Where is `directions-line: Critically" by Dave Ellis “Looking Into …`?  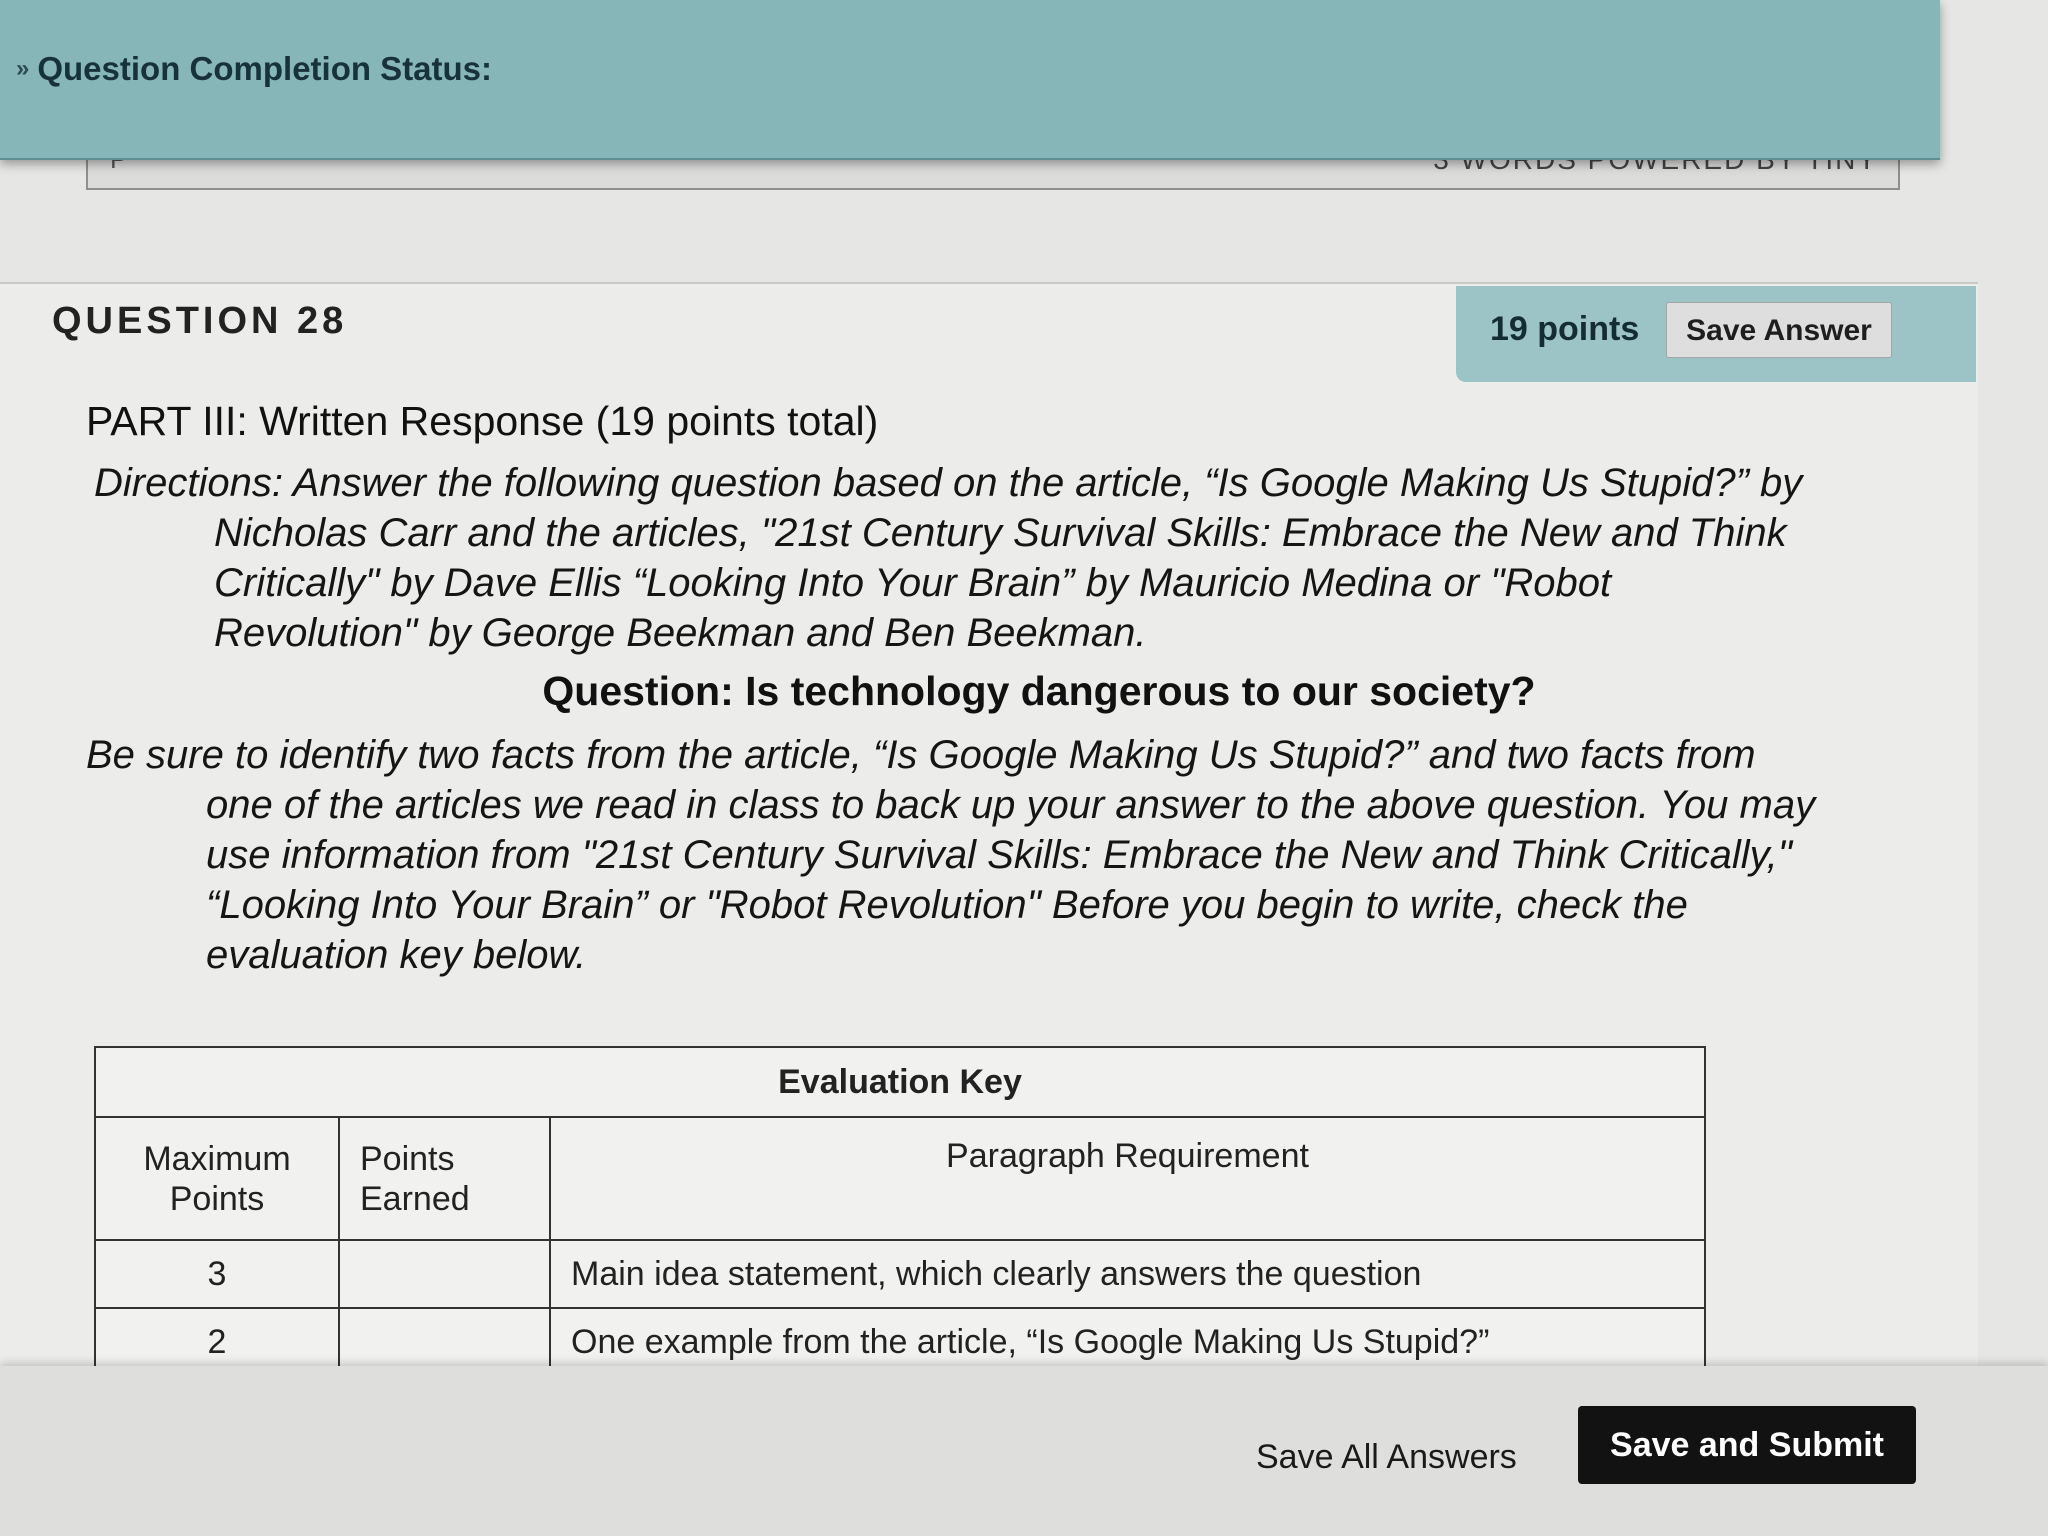 directions-line: Critically" by Dave Ellis “Looking Into … is located at coordinates (913, 583).